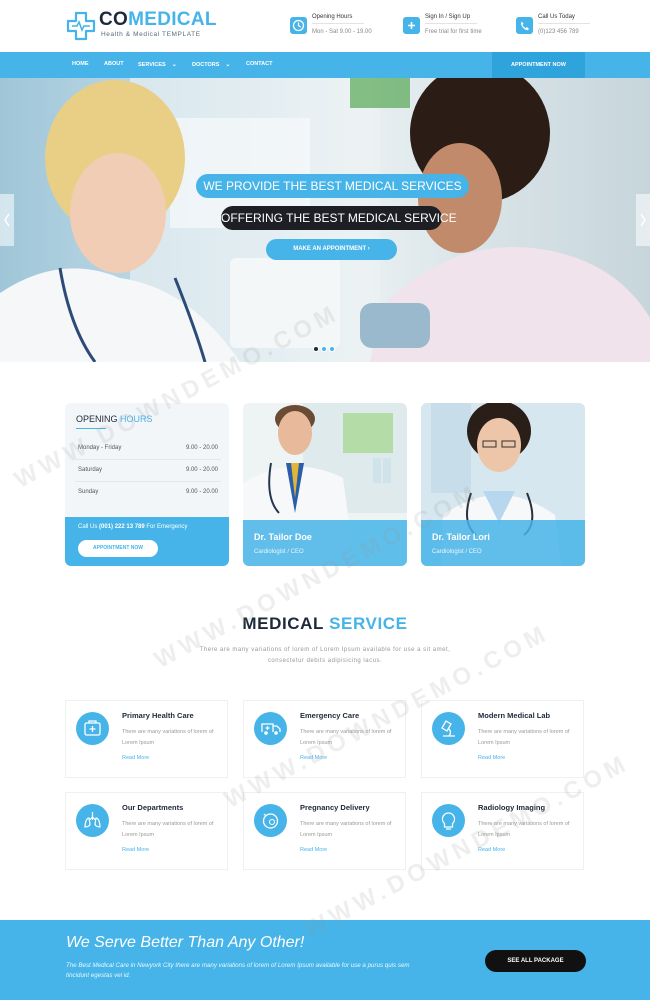  Describe the element at coordinates (100, 448) in the screenshot. I see `hours-day: Monday - Friday` at that location.